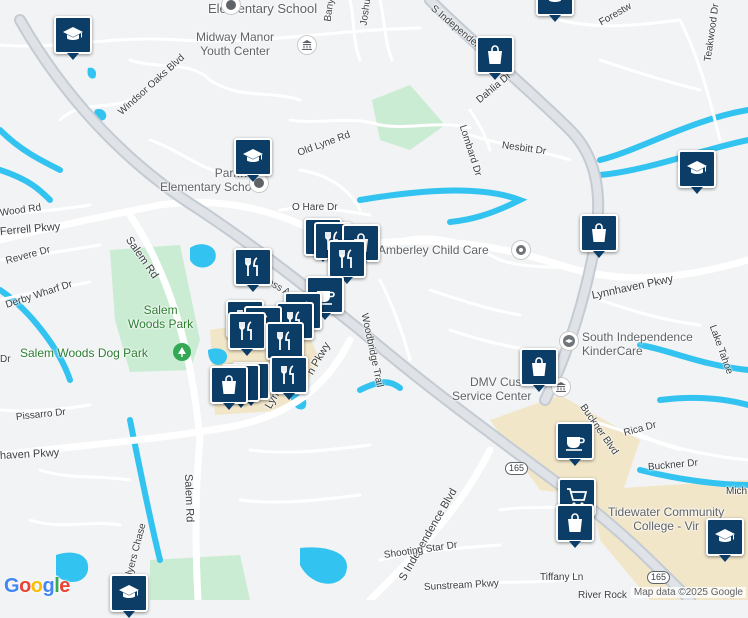  What do you see at coordinates (737, 491) in the screenshot?
I see `street-label-mich: Mich` at bounding box center [737, 491].